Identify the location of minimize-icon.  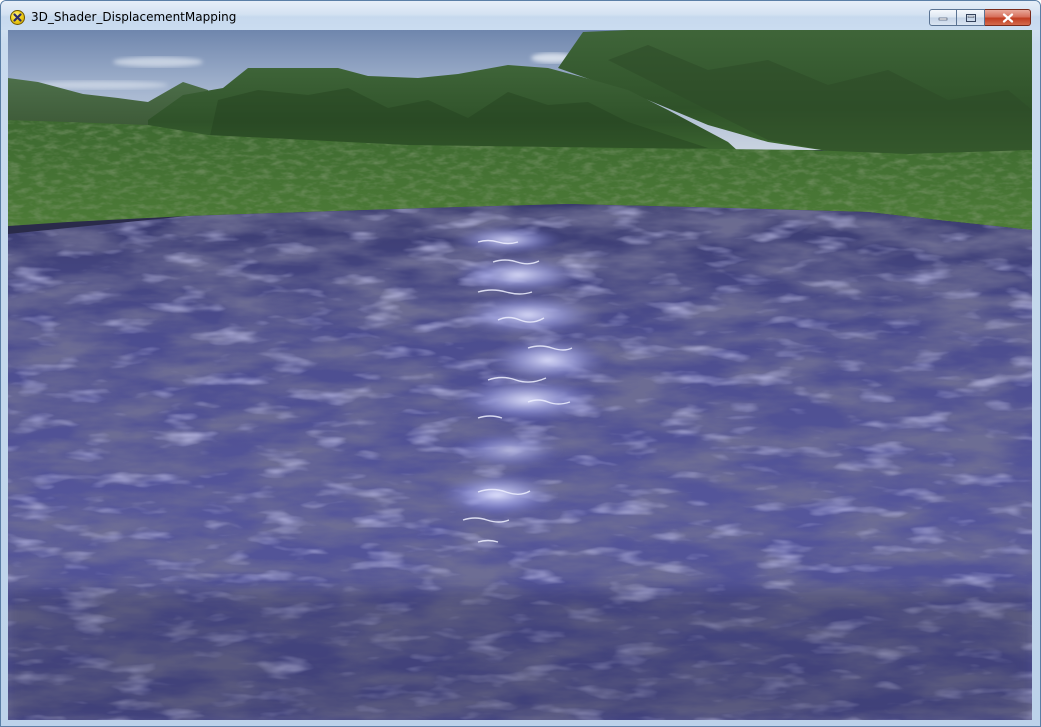
(943, 18).